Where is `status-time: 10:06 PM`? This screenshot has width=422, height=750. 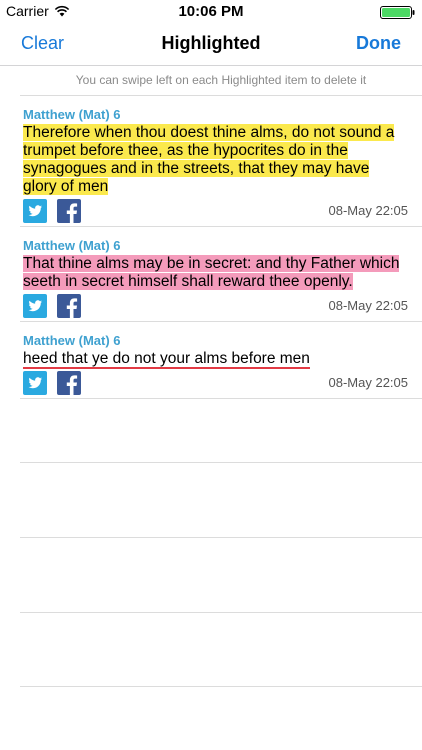 status-time: 10:06 PM is located at coordinates (211, 11).